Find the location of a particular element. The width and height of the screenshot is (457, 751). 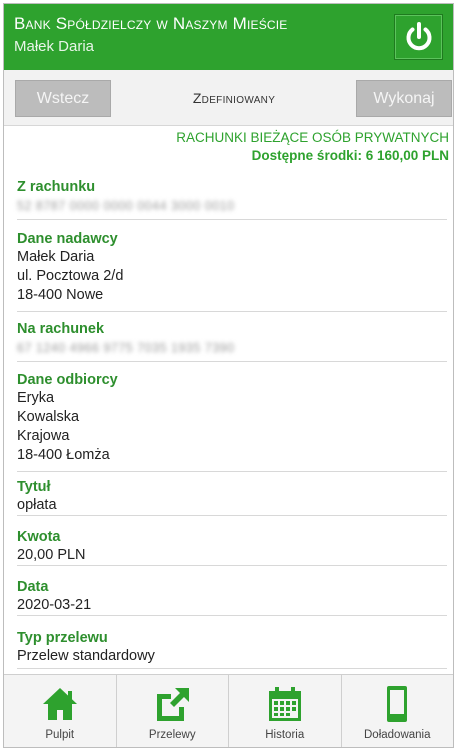

date-value: 2020-03-21 is located at coordinates (54, 605).